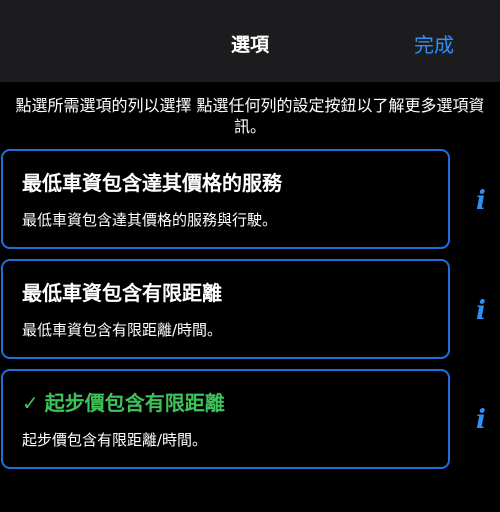  I want to click on instructions-text: 點選所需選項的列以選擇 點選任何列的設定按鈕以了解更多選項資訊。, so click(250, 116).